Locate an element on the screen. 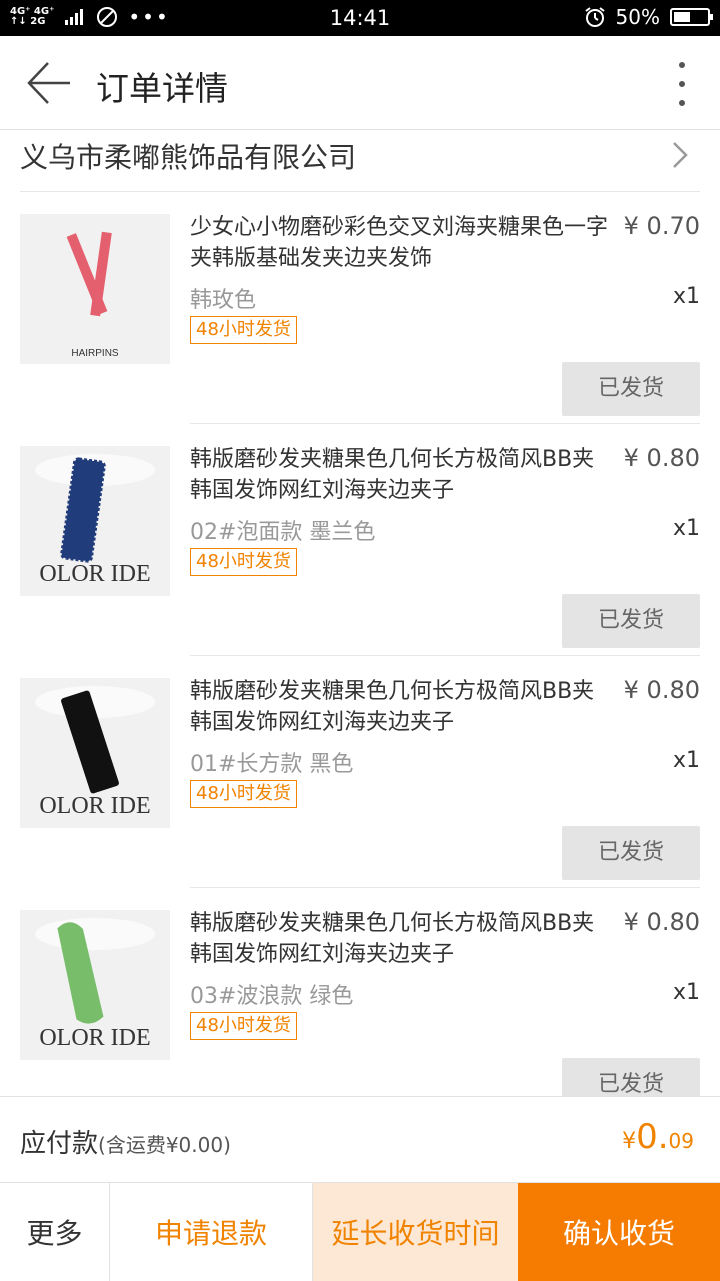 Image resolution: width=720 pixels, height=1281 pixels. product-image: HAIRPINS is located at coordinates (95, 289).